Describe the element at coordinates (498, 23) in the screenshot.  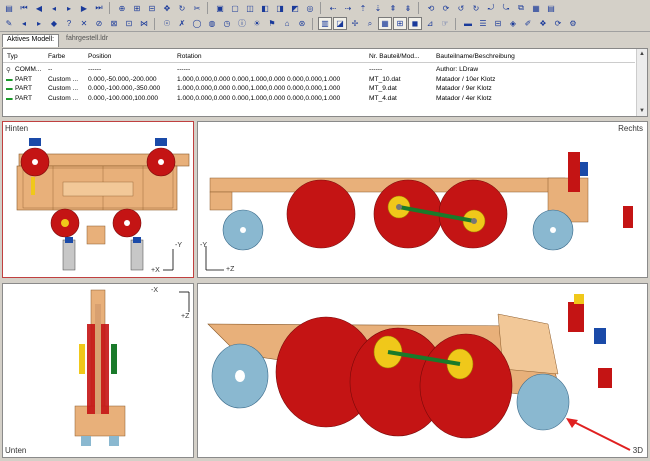
I see `image-icon: ⊟` at that location.